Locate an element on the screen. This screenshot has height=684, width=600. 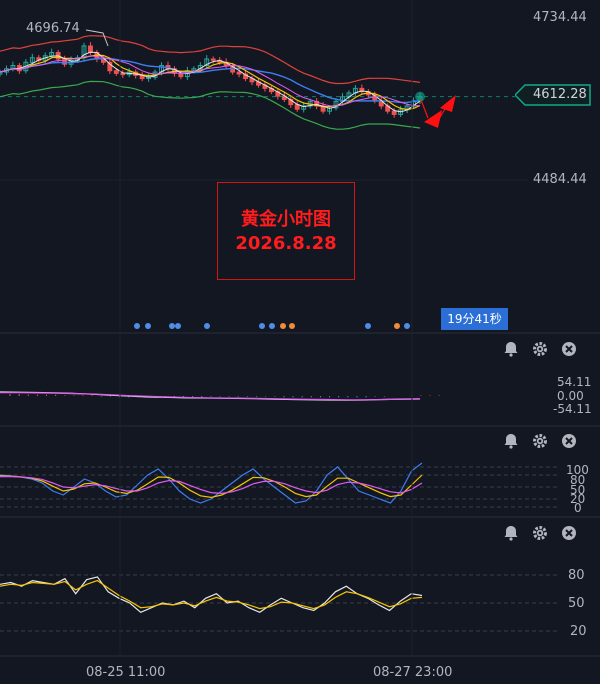
price-tick-bottom: 4484.44 is located at coordinates (560, 179).